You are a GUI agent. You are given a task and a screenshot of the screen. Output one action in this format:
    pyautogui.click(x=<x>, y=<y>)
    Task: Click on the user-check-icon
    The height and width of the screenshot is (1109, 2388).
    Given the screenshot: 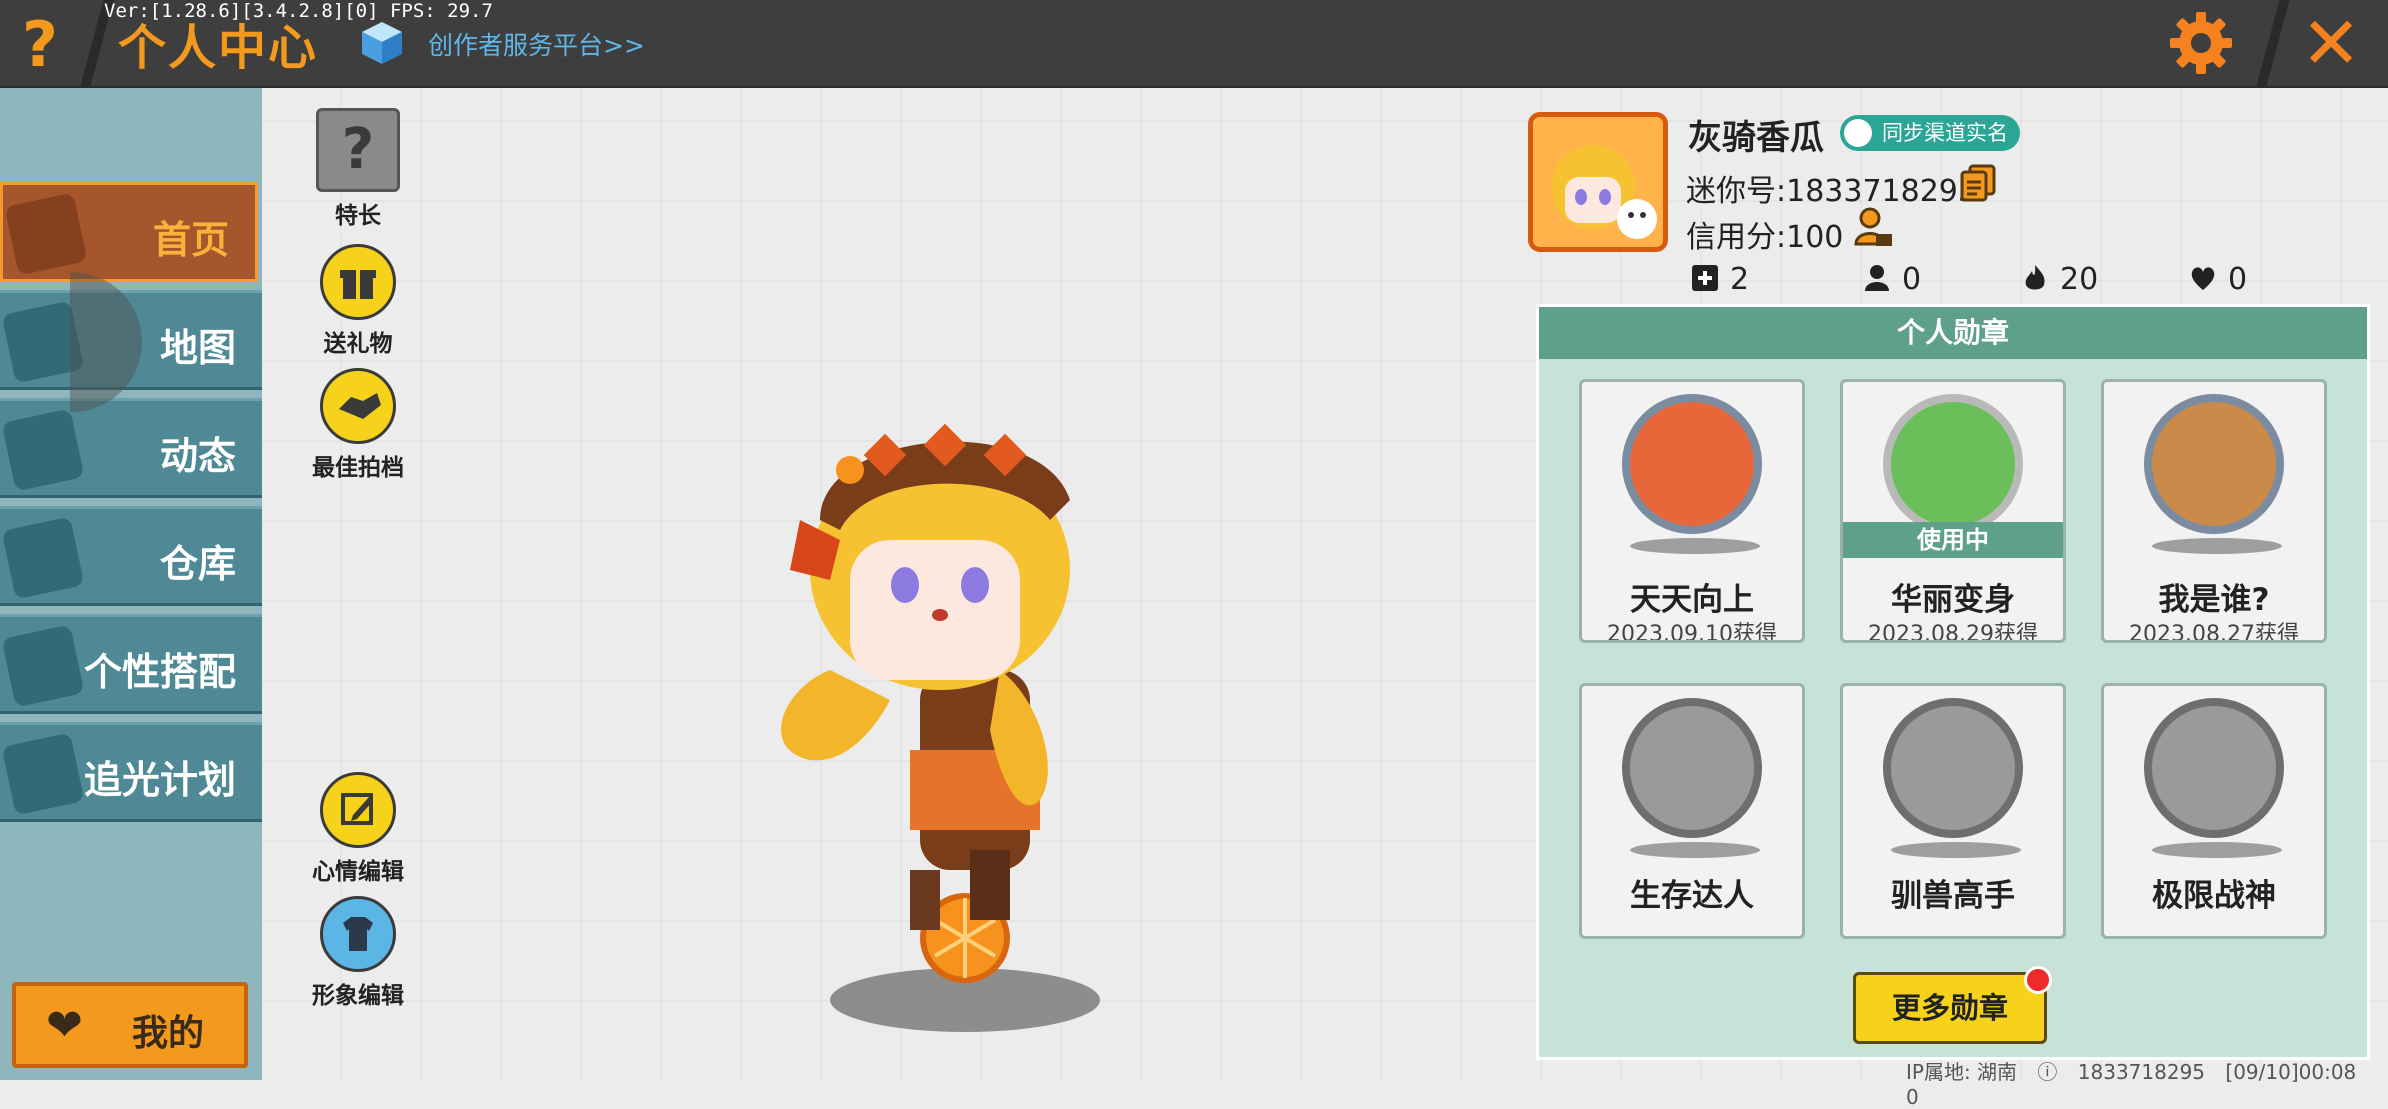 What is the action you would take?
    pyautogui.click(x=1858, y=133)
    